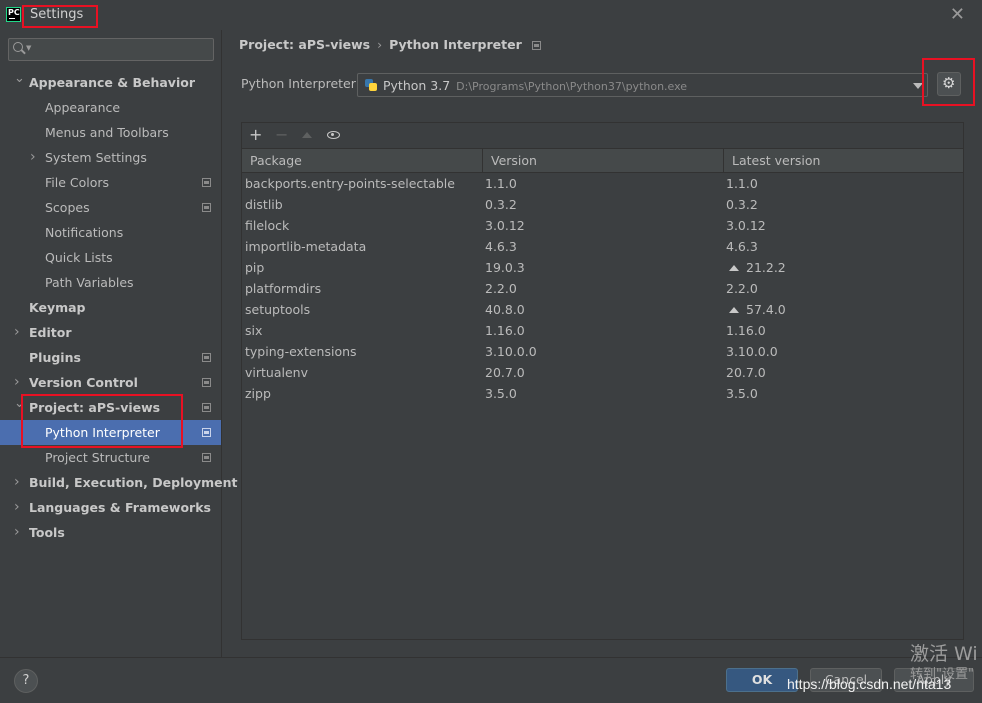 This screenshot has width=982, height=703. What do you see at coordinates (944, 654) in the screenshot?
I see `windows-activation-notice: 激活 Wi` at bounding box center [944, 654].